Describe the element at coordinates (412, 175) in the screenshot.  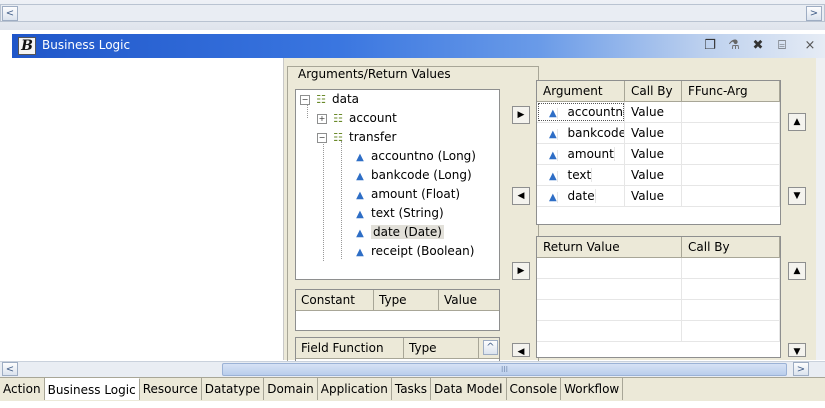
I see `tree-node-bankcode: ▲ bankcode (Long)` at that location.